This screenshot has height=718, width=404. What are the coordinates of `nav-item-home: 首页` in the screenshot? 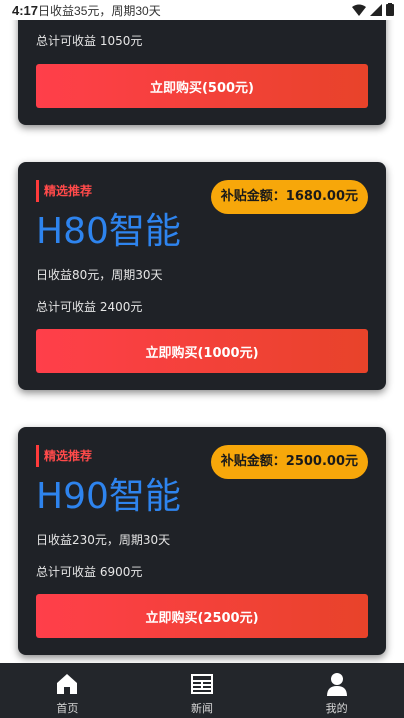 It's located at (67, 690).